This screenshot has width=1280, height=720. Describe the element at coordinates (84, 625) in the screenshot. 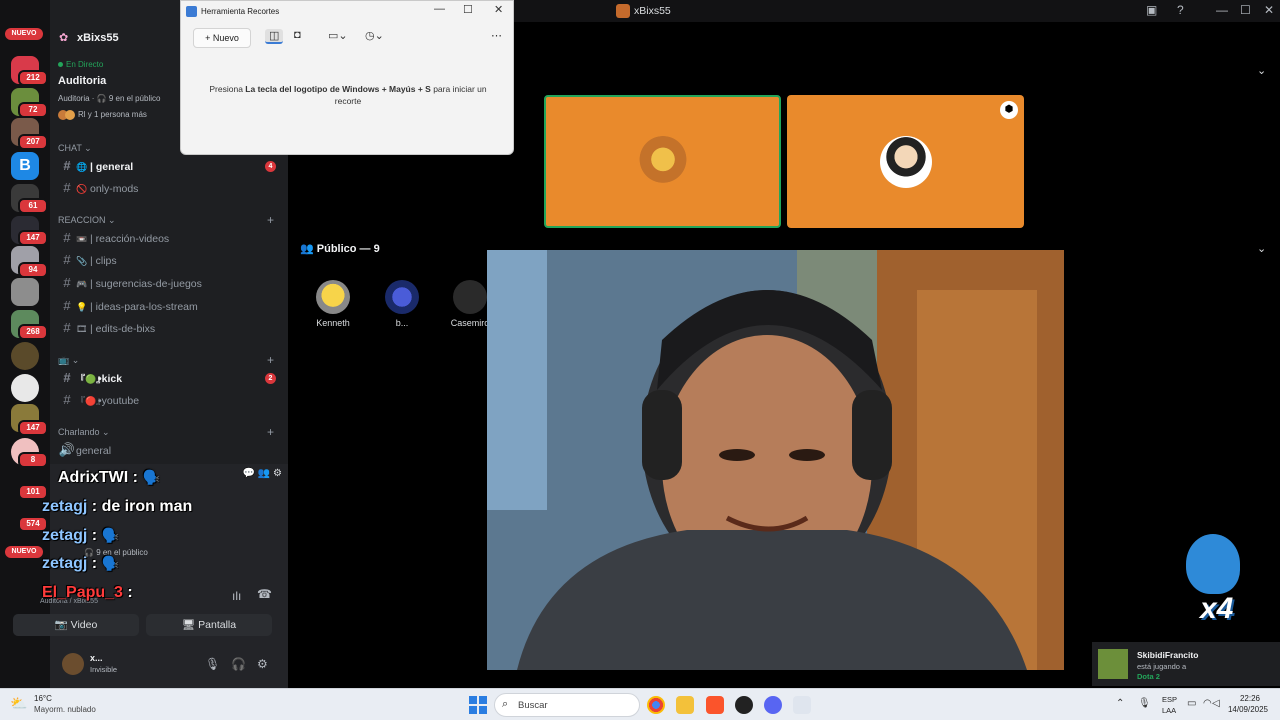

I see `video-button-label: Video` at that location.